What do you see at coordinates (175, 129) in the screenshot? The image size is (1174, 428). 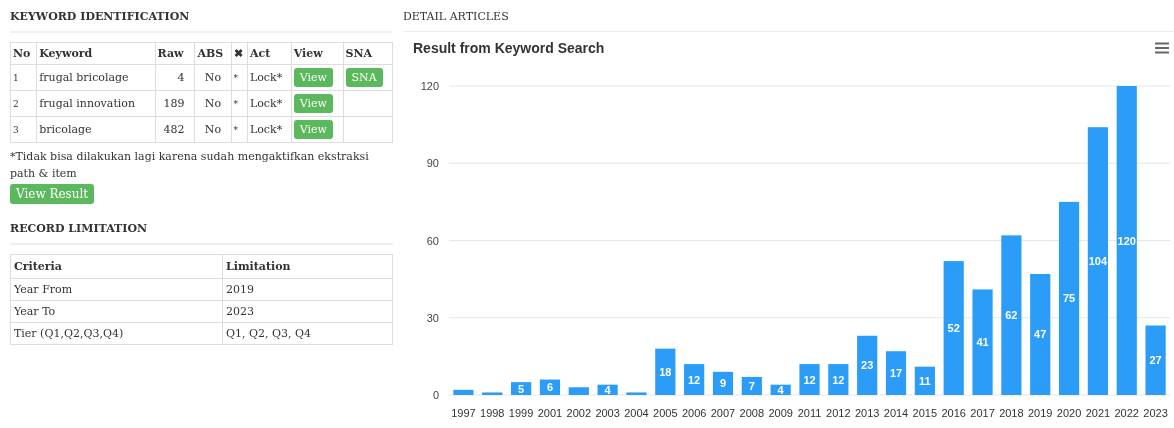 I see `table-cell: 482` at bounding box center [175, 129].